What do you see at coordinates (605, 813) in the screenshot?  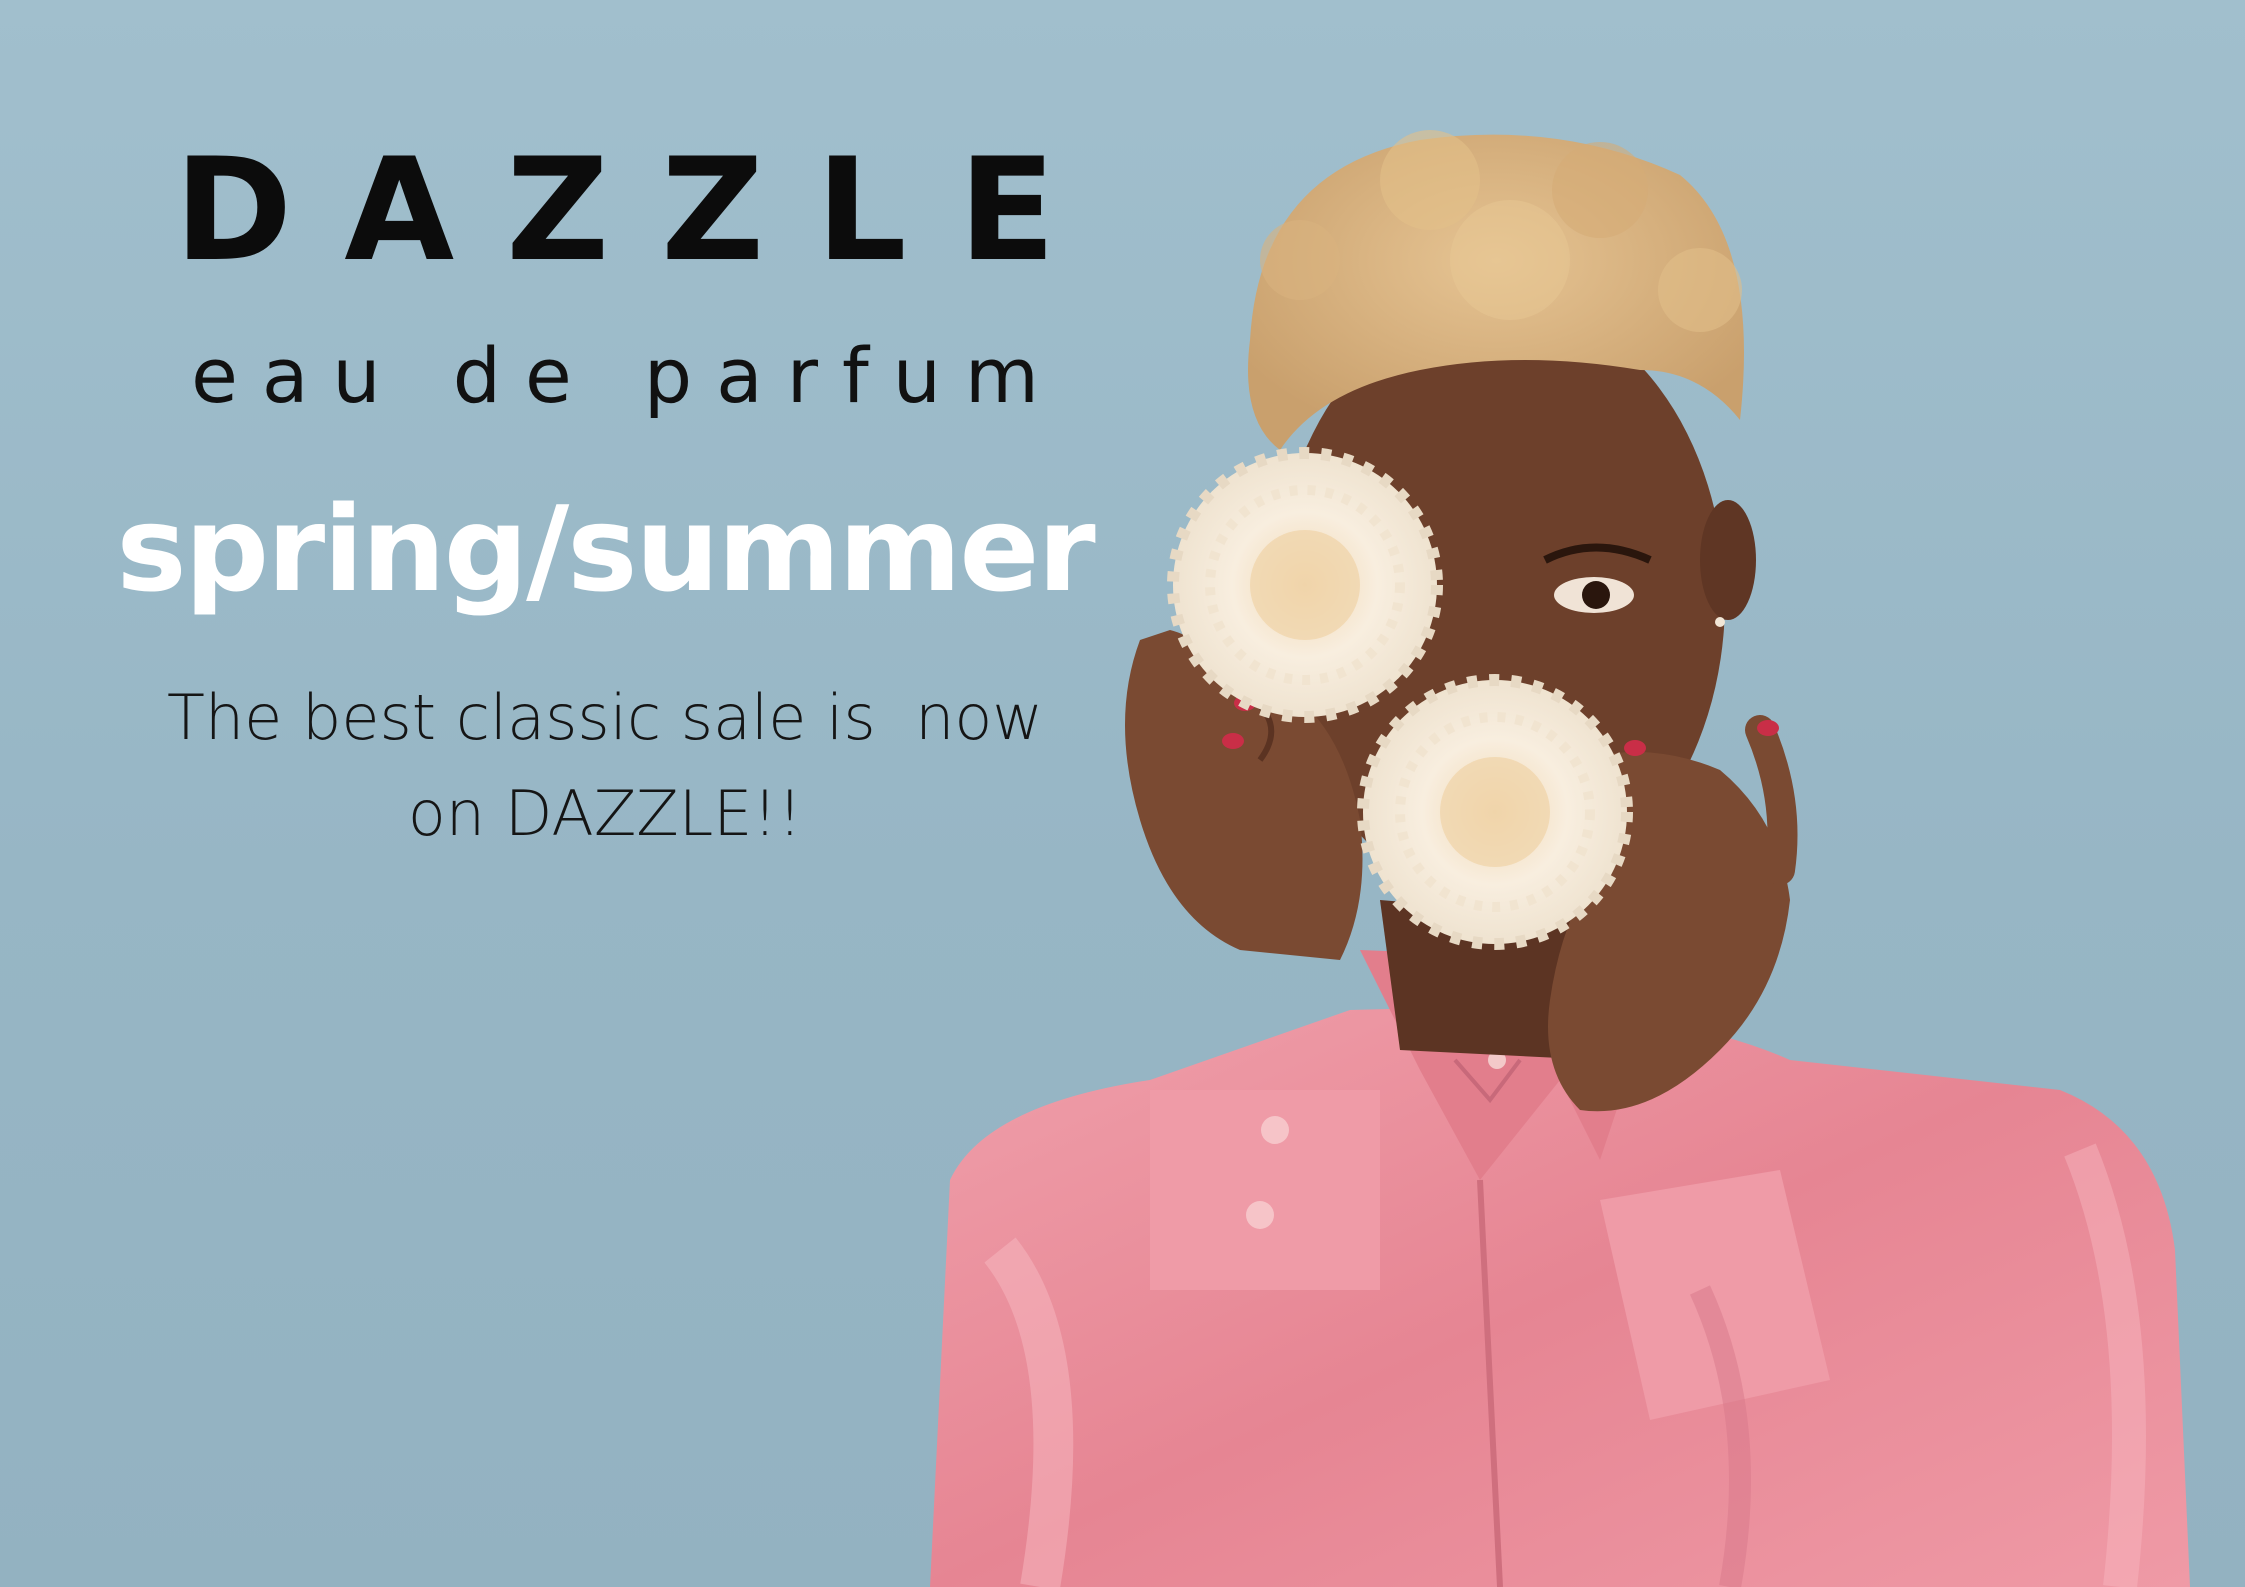 I see `promo-line-2: on DAZZLE!!` at bounding box center [605, 813].